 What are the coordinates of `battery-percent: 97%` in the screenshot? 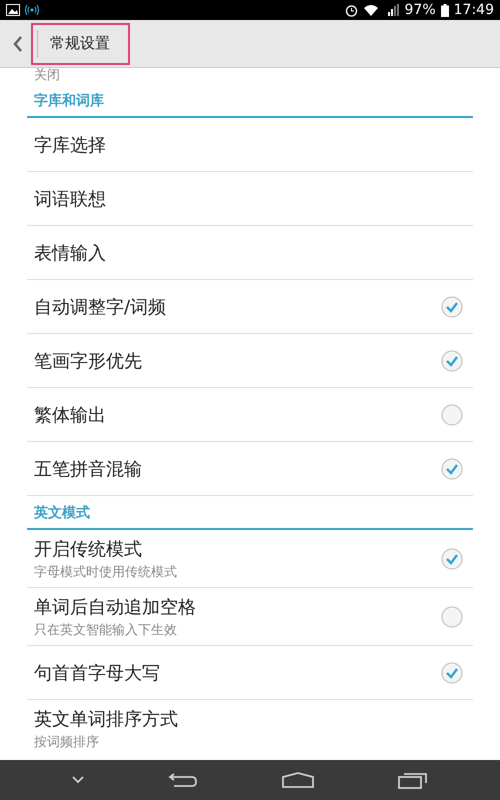 It's located at (420, 10).